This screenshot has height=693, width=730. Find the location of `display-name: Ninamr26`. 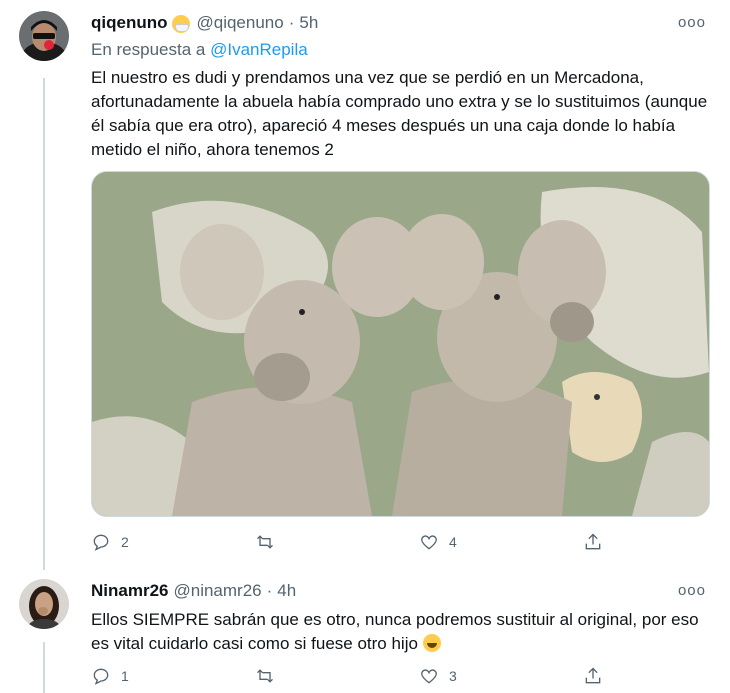

display-name: Ninamr26 is located at coordinates (129, 591).